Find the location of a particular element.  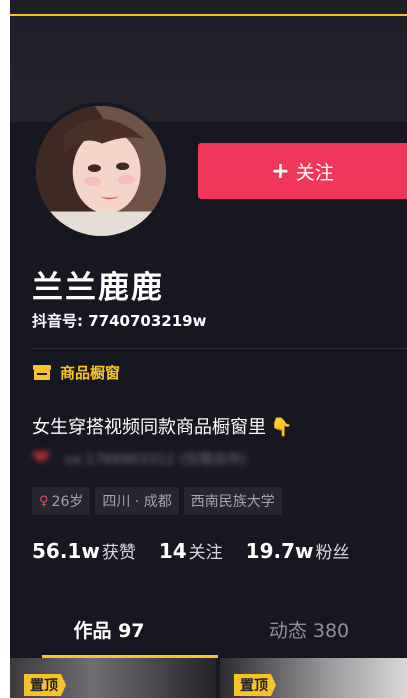

profile-tabs: 作品 97 动态 380 is located at coordinates (208, 629).